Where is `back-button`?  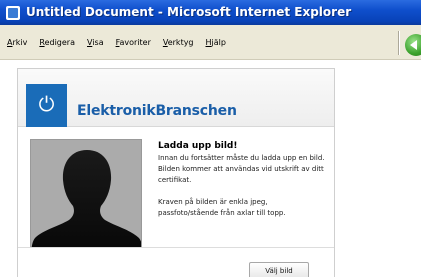 back-button is located at coordinates (413, 45).